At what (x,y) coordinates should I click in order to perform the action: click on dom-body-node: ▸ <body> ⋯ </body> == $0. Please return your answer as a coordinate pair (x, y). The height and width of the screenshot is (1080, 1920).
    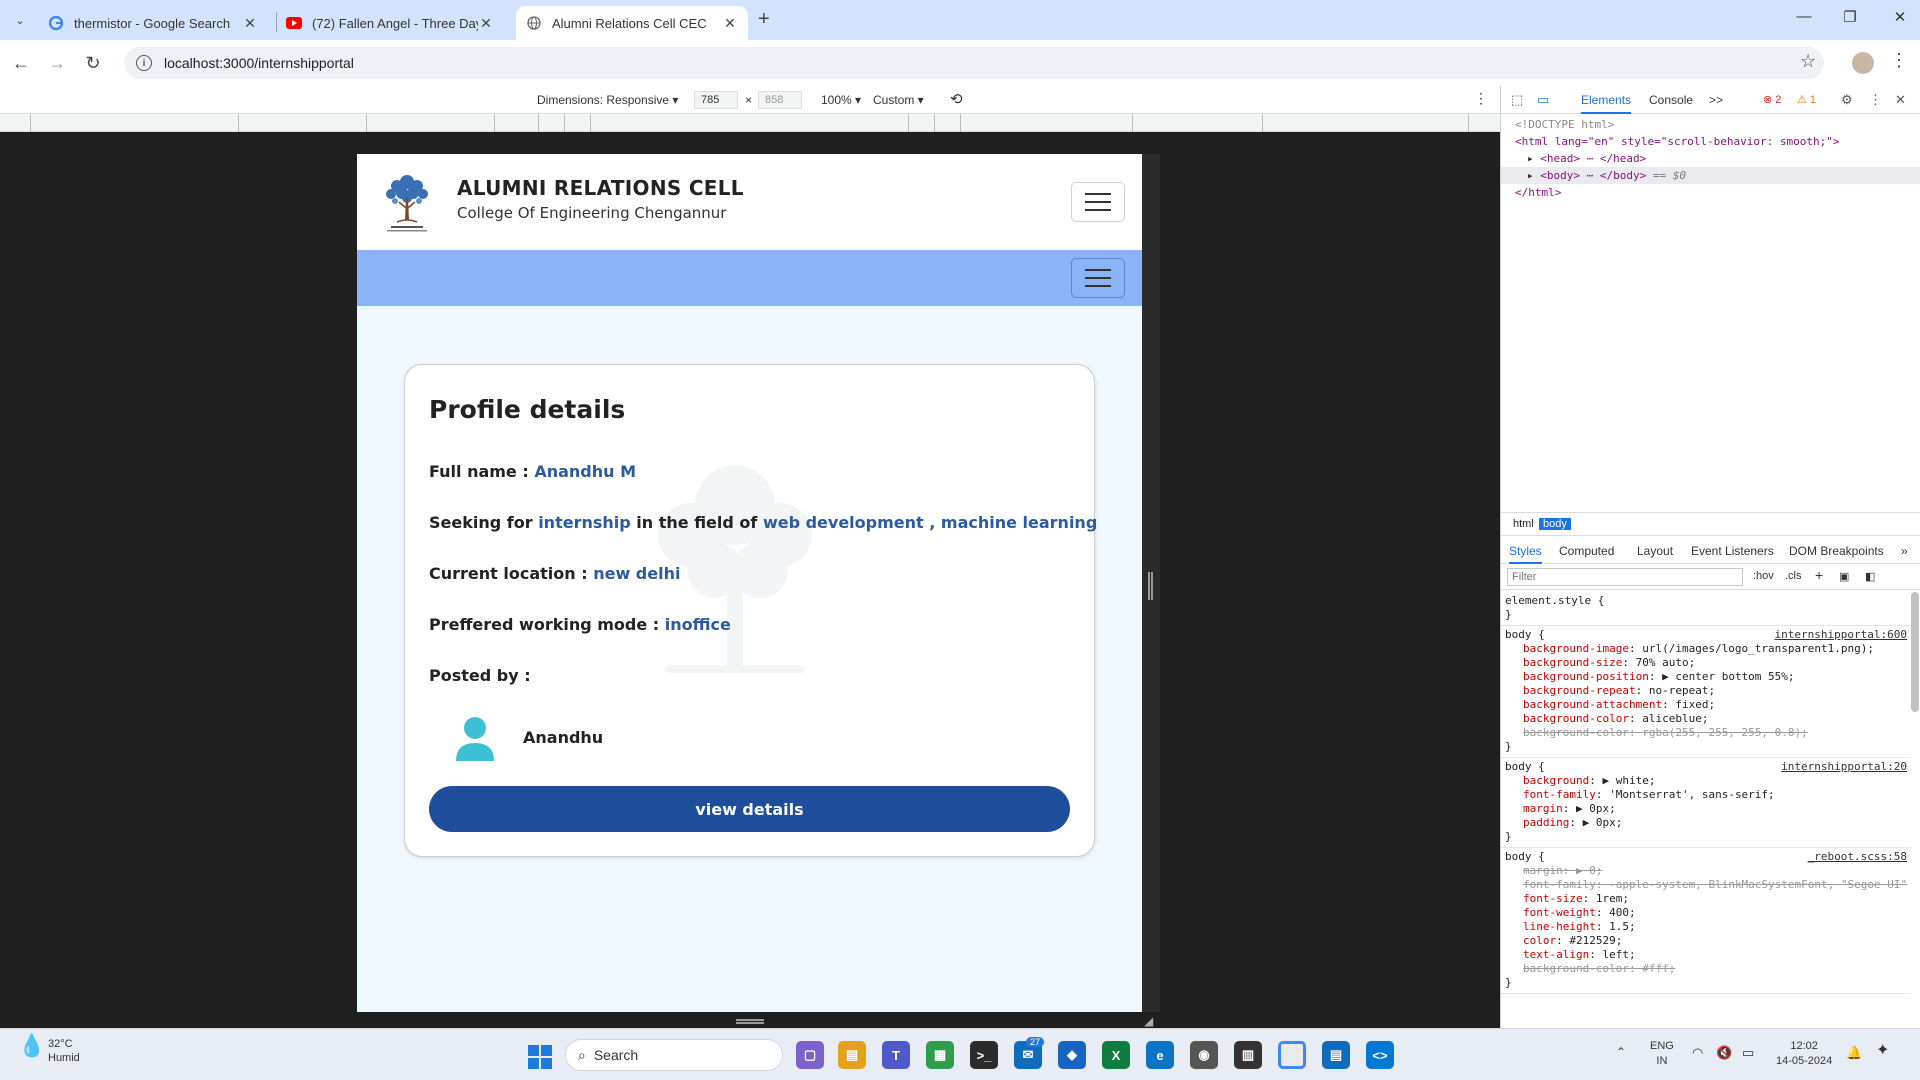
    Looking at the image, I should click on (1710, 175).